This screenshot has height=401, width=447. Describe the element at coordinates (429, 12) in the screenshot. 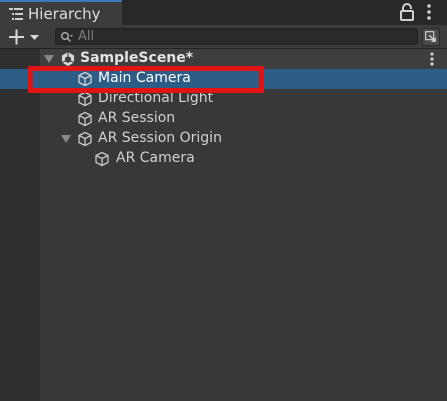

I see `kebab-menu-icon` at that location.